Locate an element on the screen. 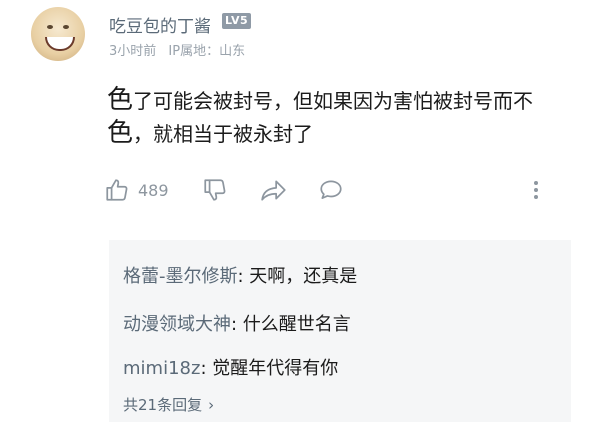 The image size is (600, 422). like-count: 489 is located at coordinates (153, 190).